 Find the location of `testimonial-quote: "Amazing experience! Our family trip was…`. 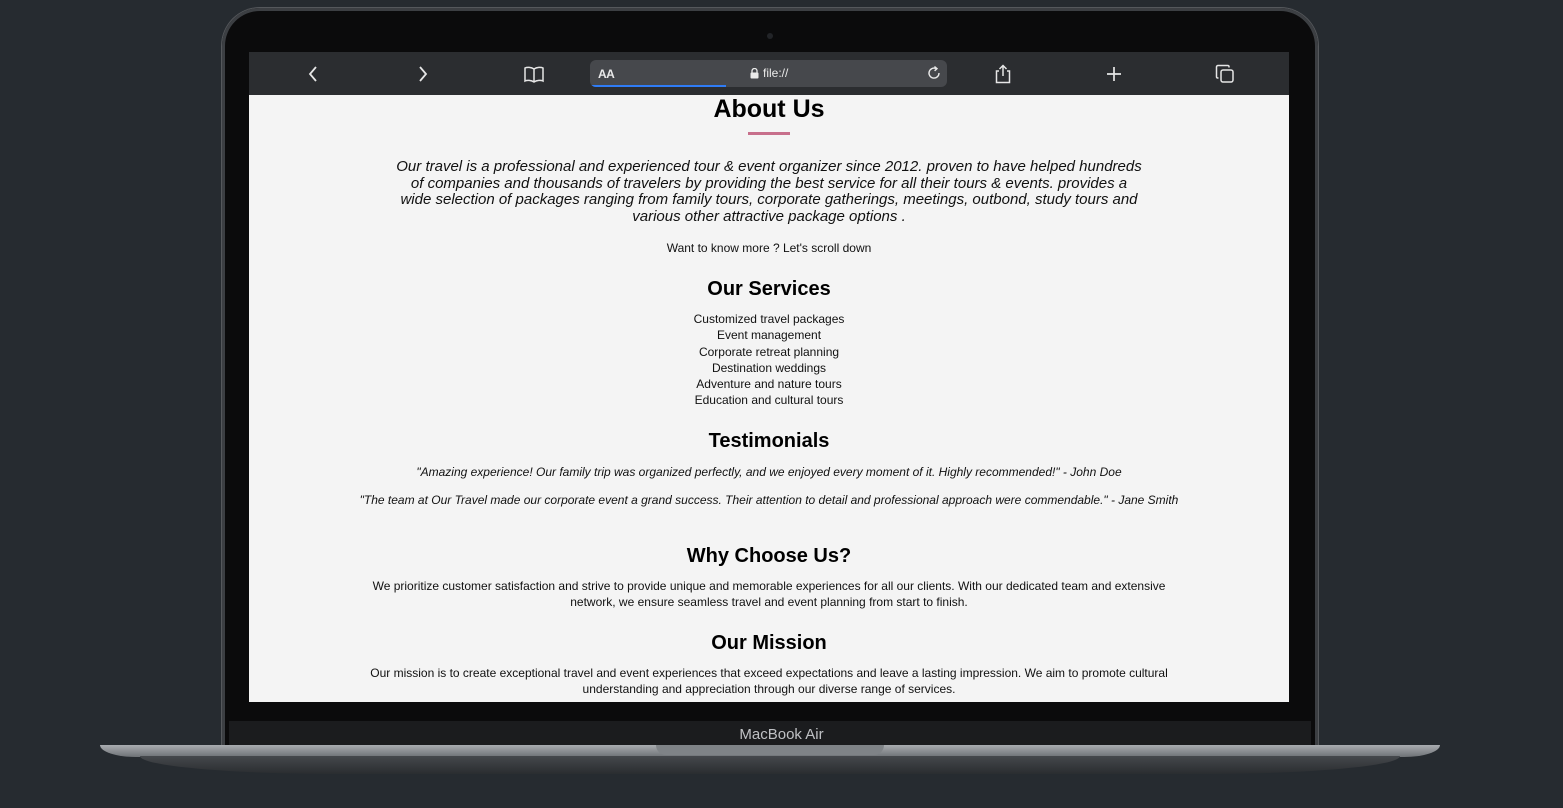

testimonial-quote: "Amazing experience! Our family trip was… is located at coordinates (769, 472).